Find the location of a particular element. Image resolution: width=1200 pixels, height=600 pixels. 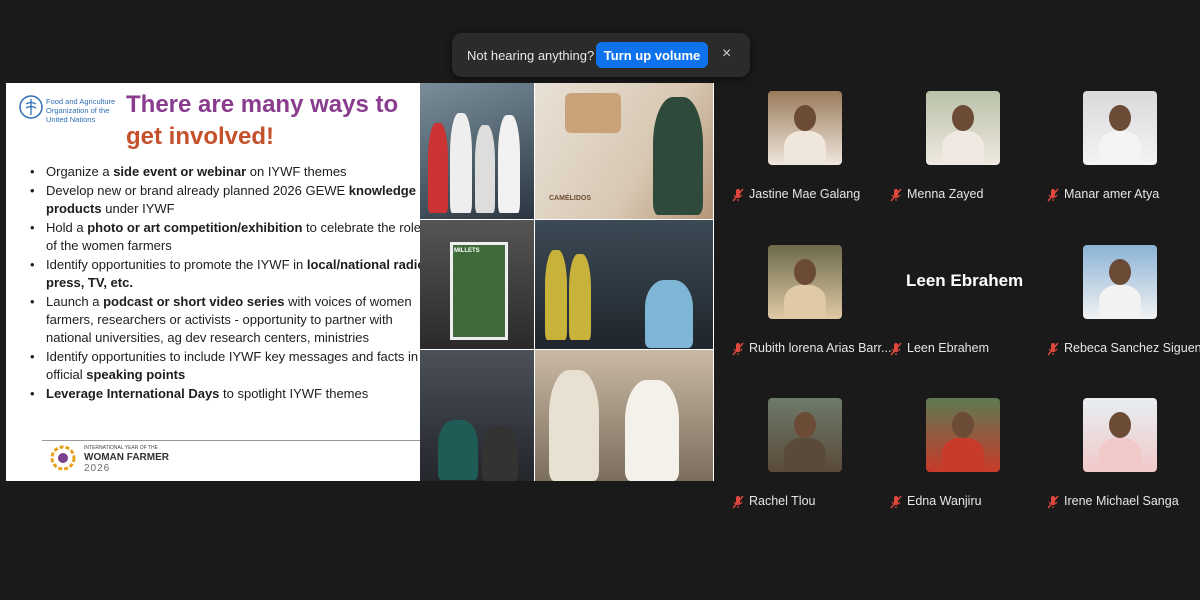

photo-exhibition is located at coordinates (624, 284).